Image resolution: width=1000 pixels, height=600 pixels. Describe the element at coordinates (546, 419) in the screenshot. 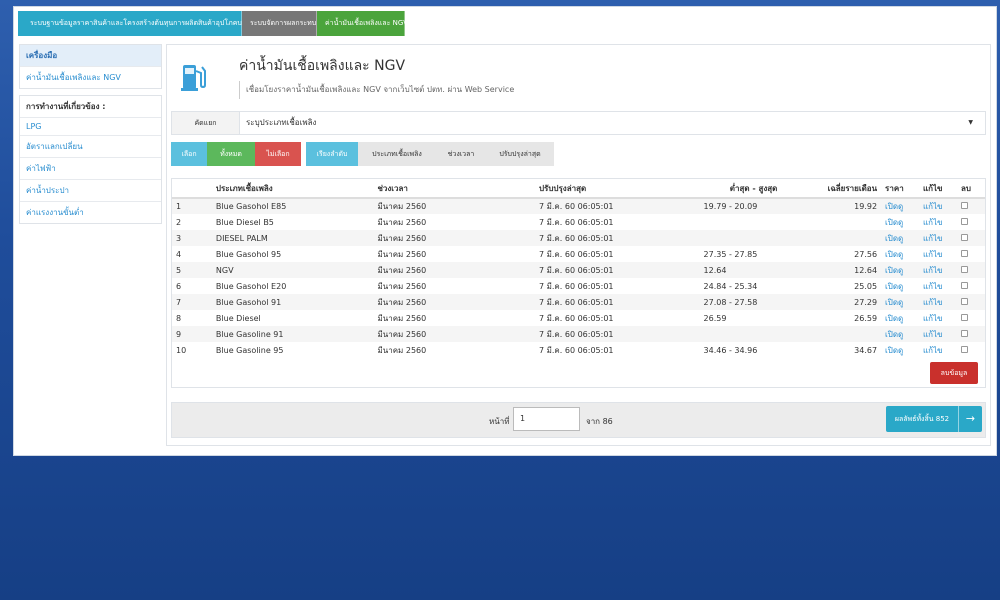

I see `page-number-input: 1` at that location.